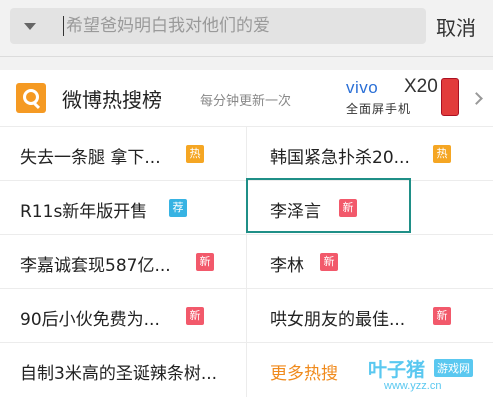 The height and width of the screenshot is (400, 493). I want to click on hot-search-item: 哄女朋友的最佳... 新, so click(369, 316).